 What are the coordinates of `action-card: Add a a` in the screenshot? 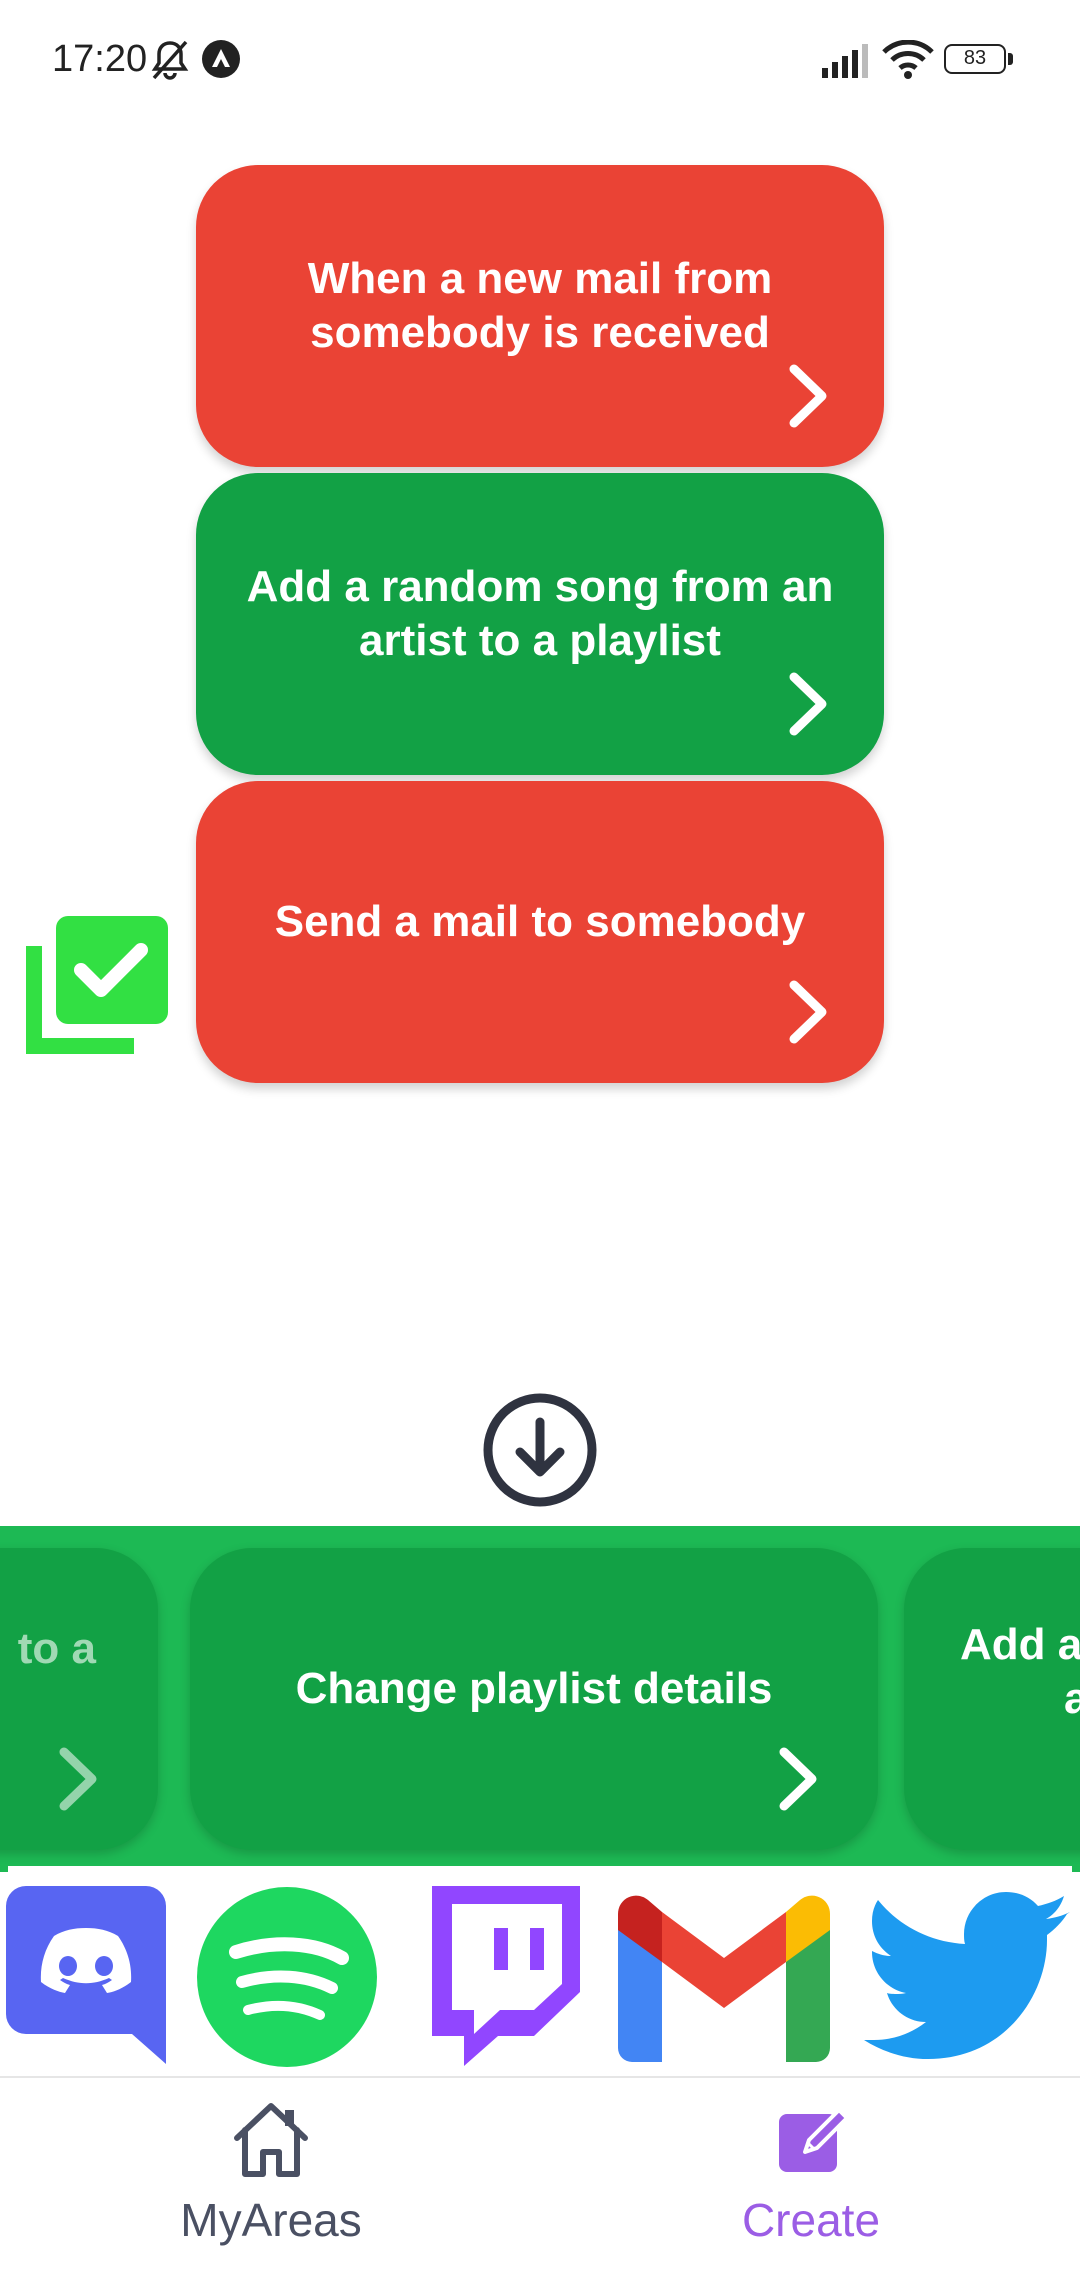 It's located at (992, 1699).